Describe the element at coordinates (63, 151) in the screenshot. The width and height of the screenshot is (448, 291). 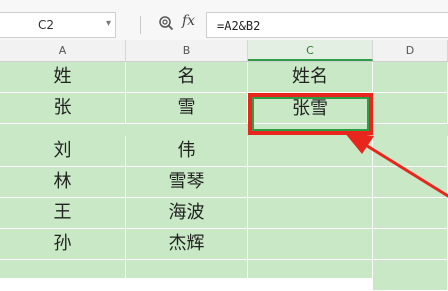
I see `cell-a3: 刘` at that location.